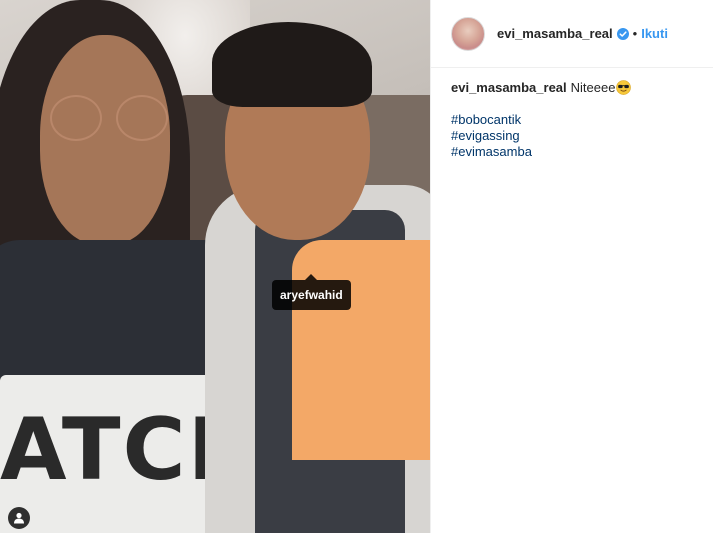 The image size is (713, 533). What do you see at coordinates (555, 33) in the screenshot?
I see `header-username: evi_masamba_real` at bounding box center [555, 33].